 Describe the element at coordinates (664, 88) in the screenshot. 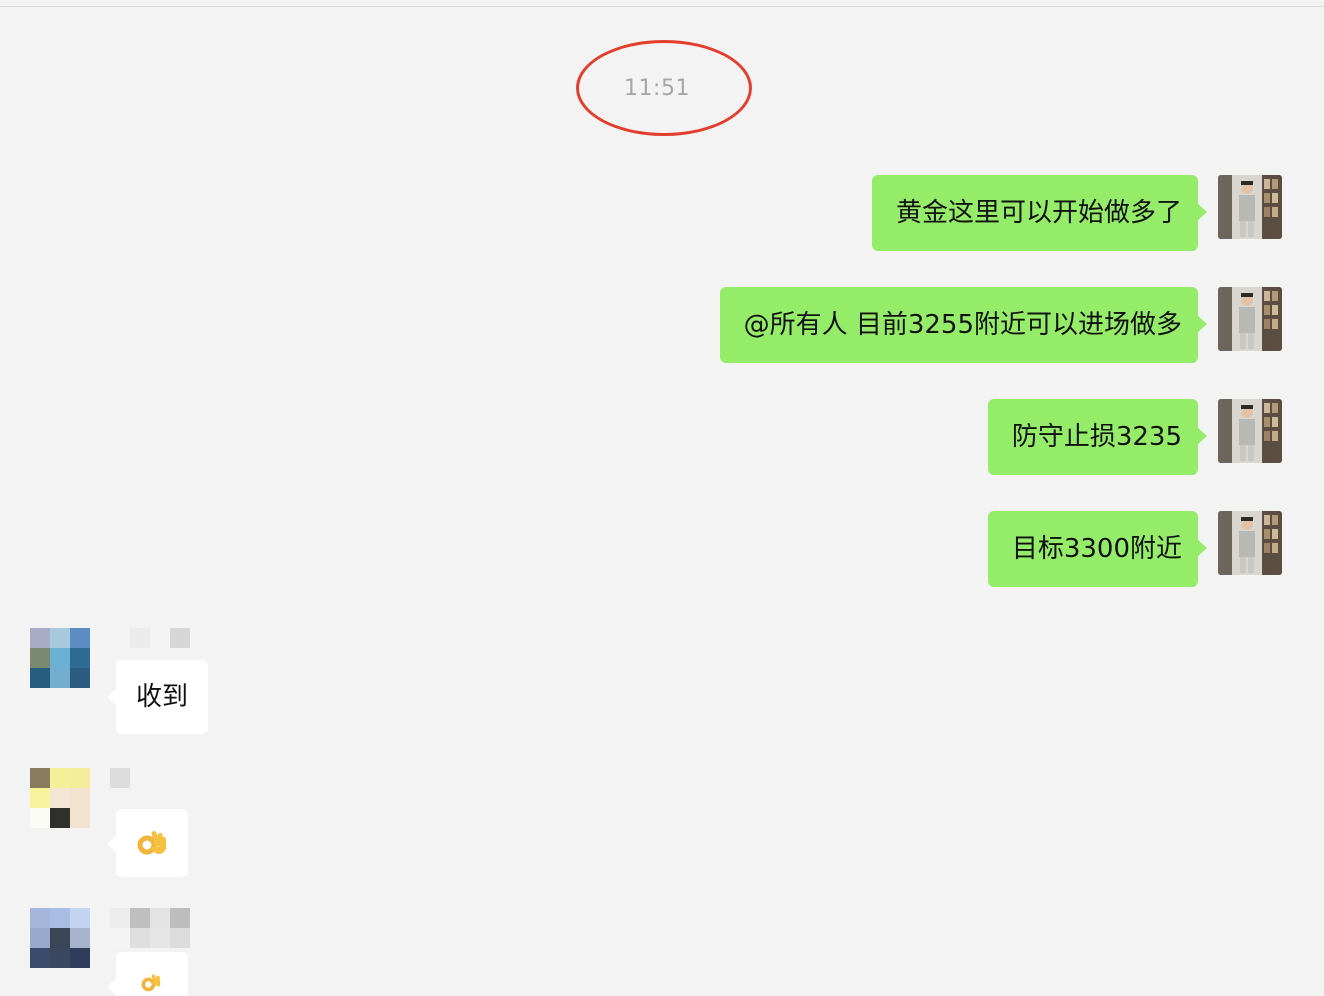

I see `highlight-circle-annotation` at that location.